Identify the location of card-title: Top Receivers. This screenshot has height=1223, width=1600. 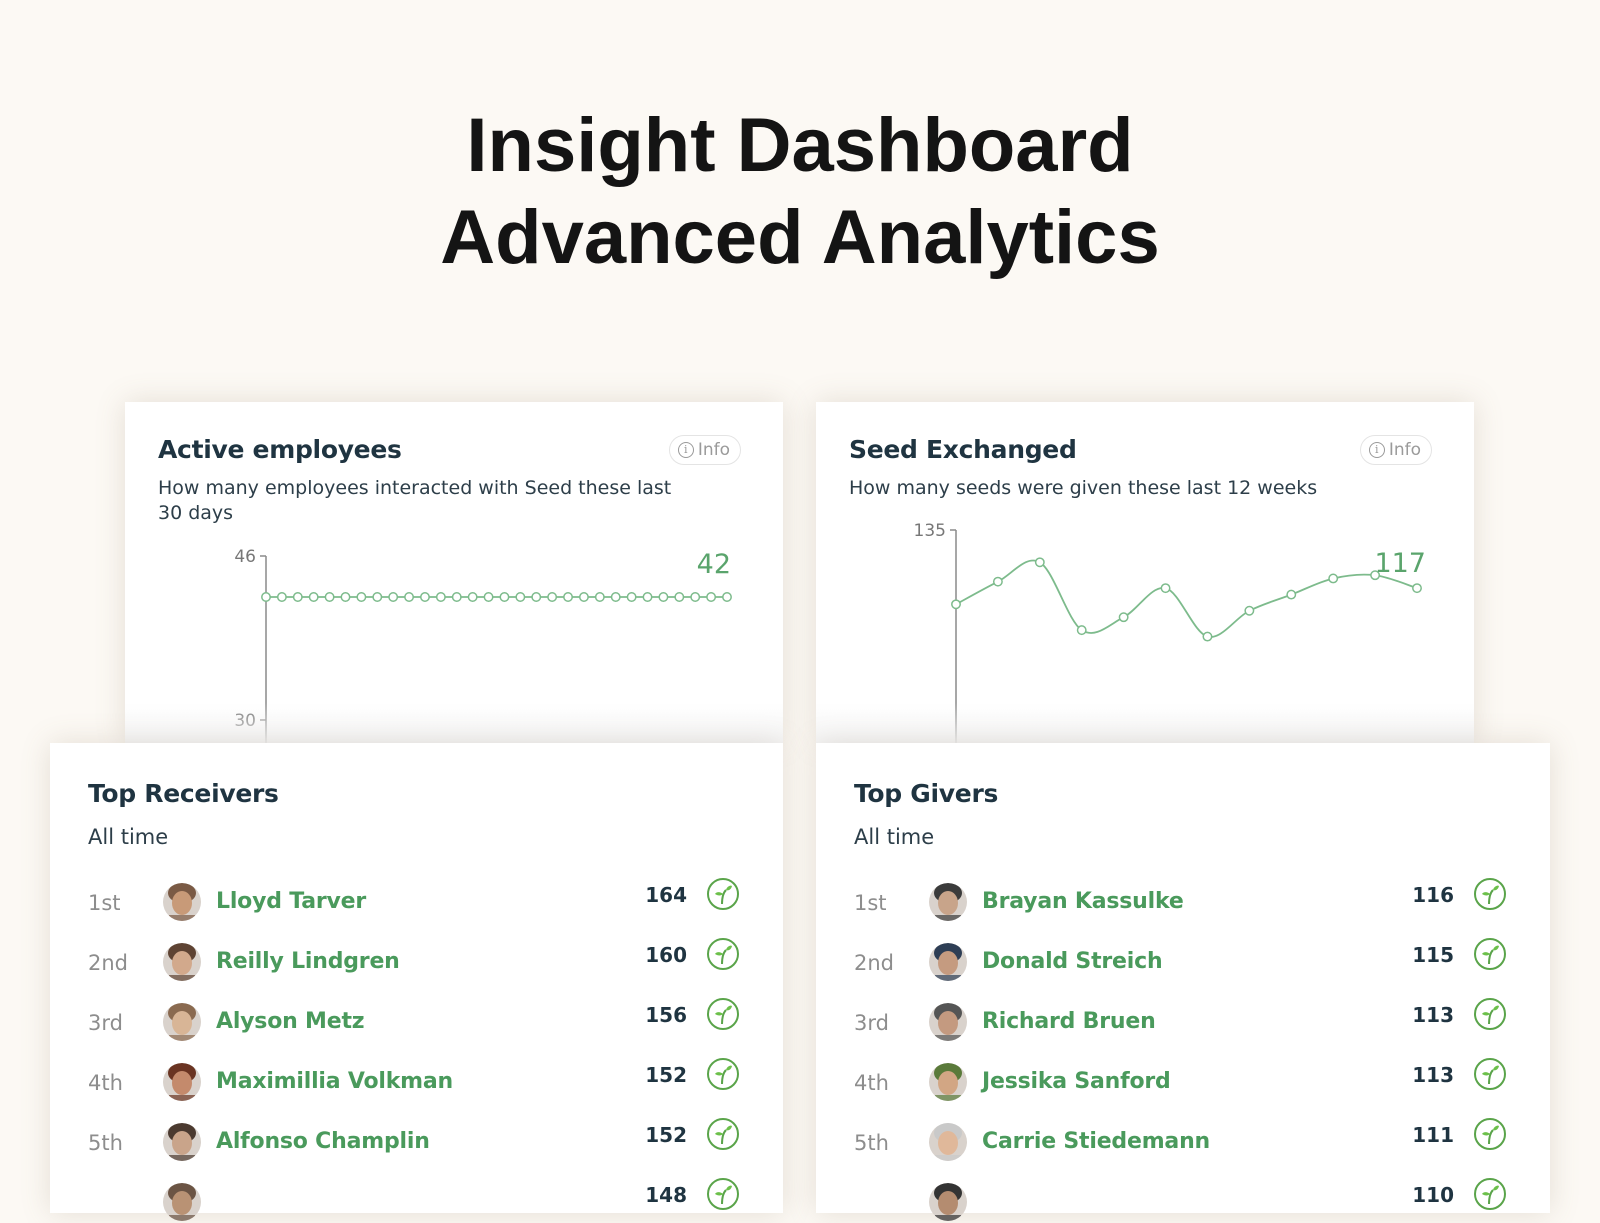
(183, 793).